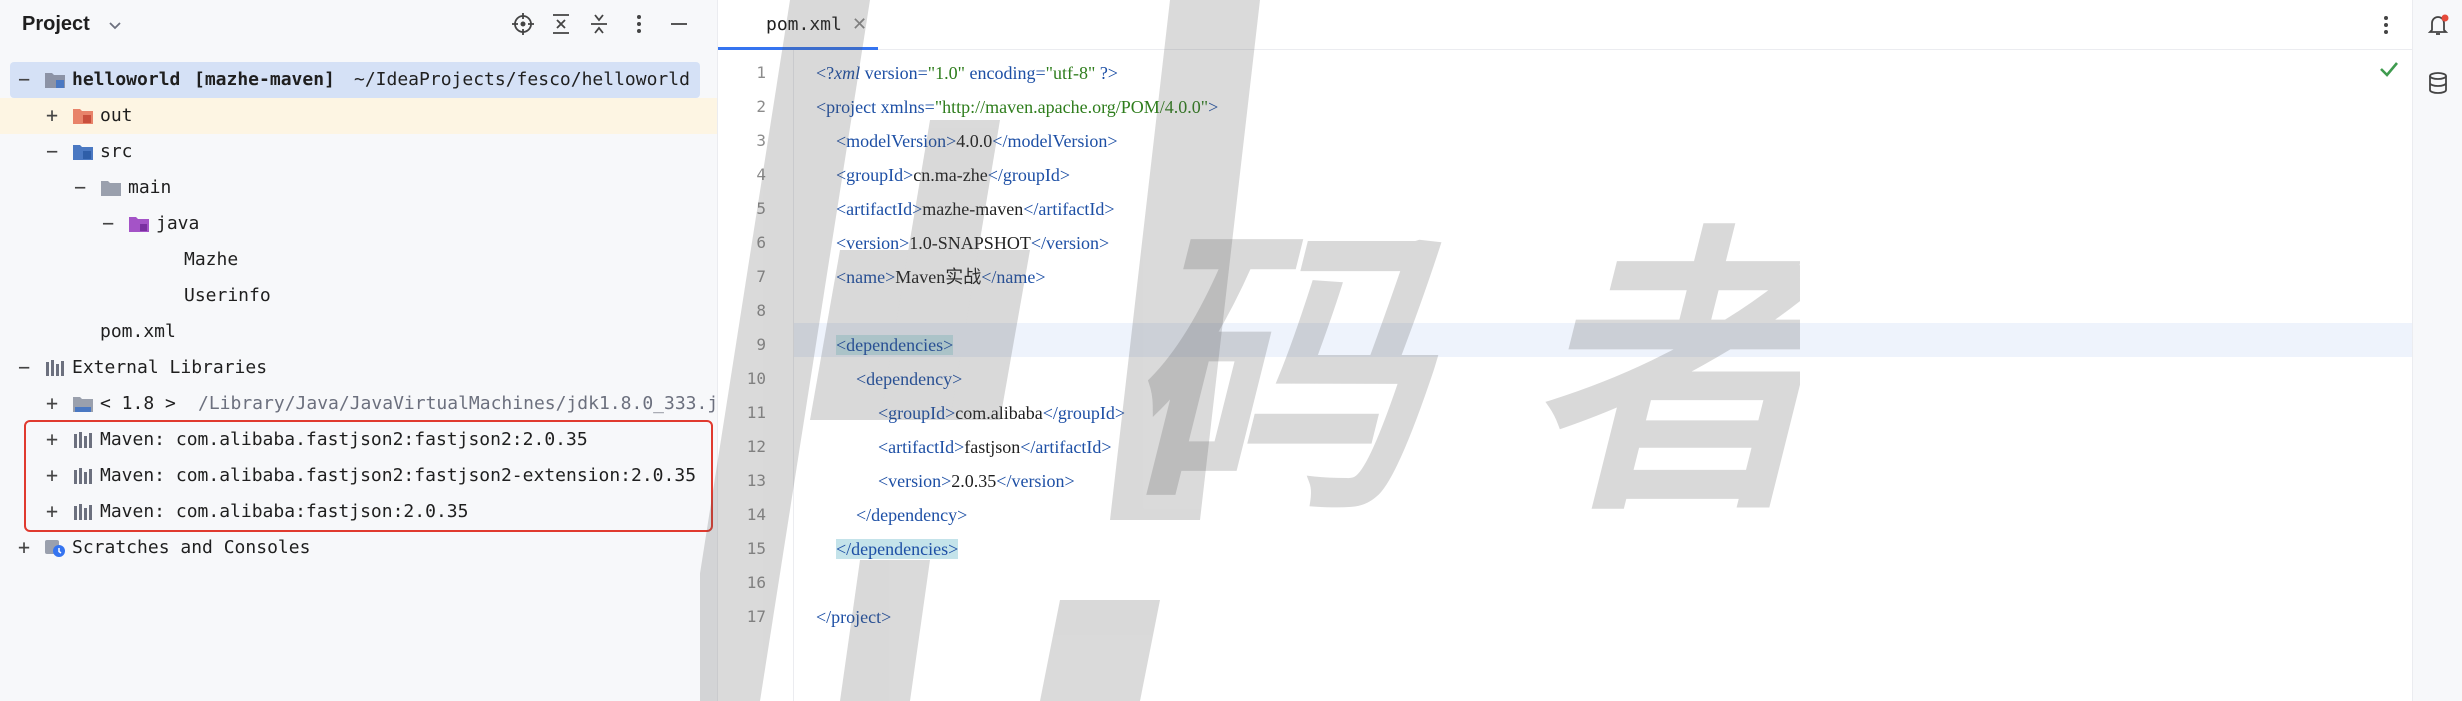 Image resolution: width=2462 pixels, height=701 pixels. Describe the element at coordinates (895, 345) in the screenshot. I see `code-line-9: <dependencies>` at that location.